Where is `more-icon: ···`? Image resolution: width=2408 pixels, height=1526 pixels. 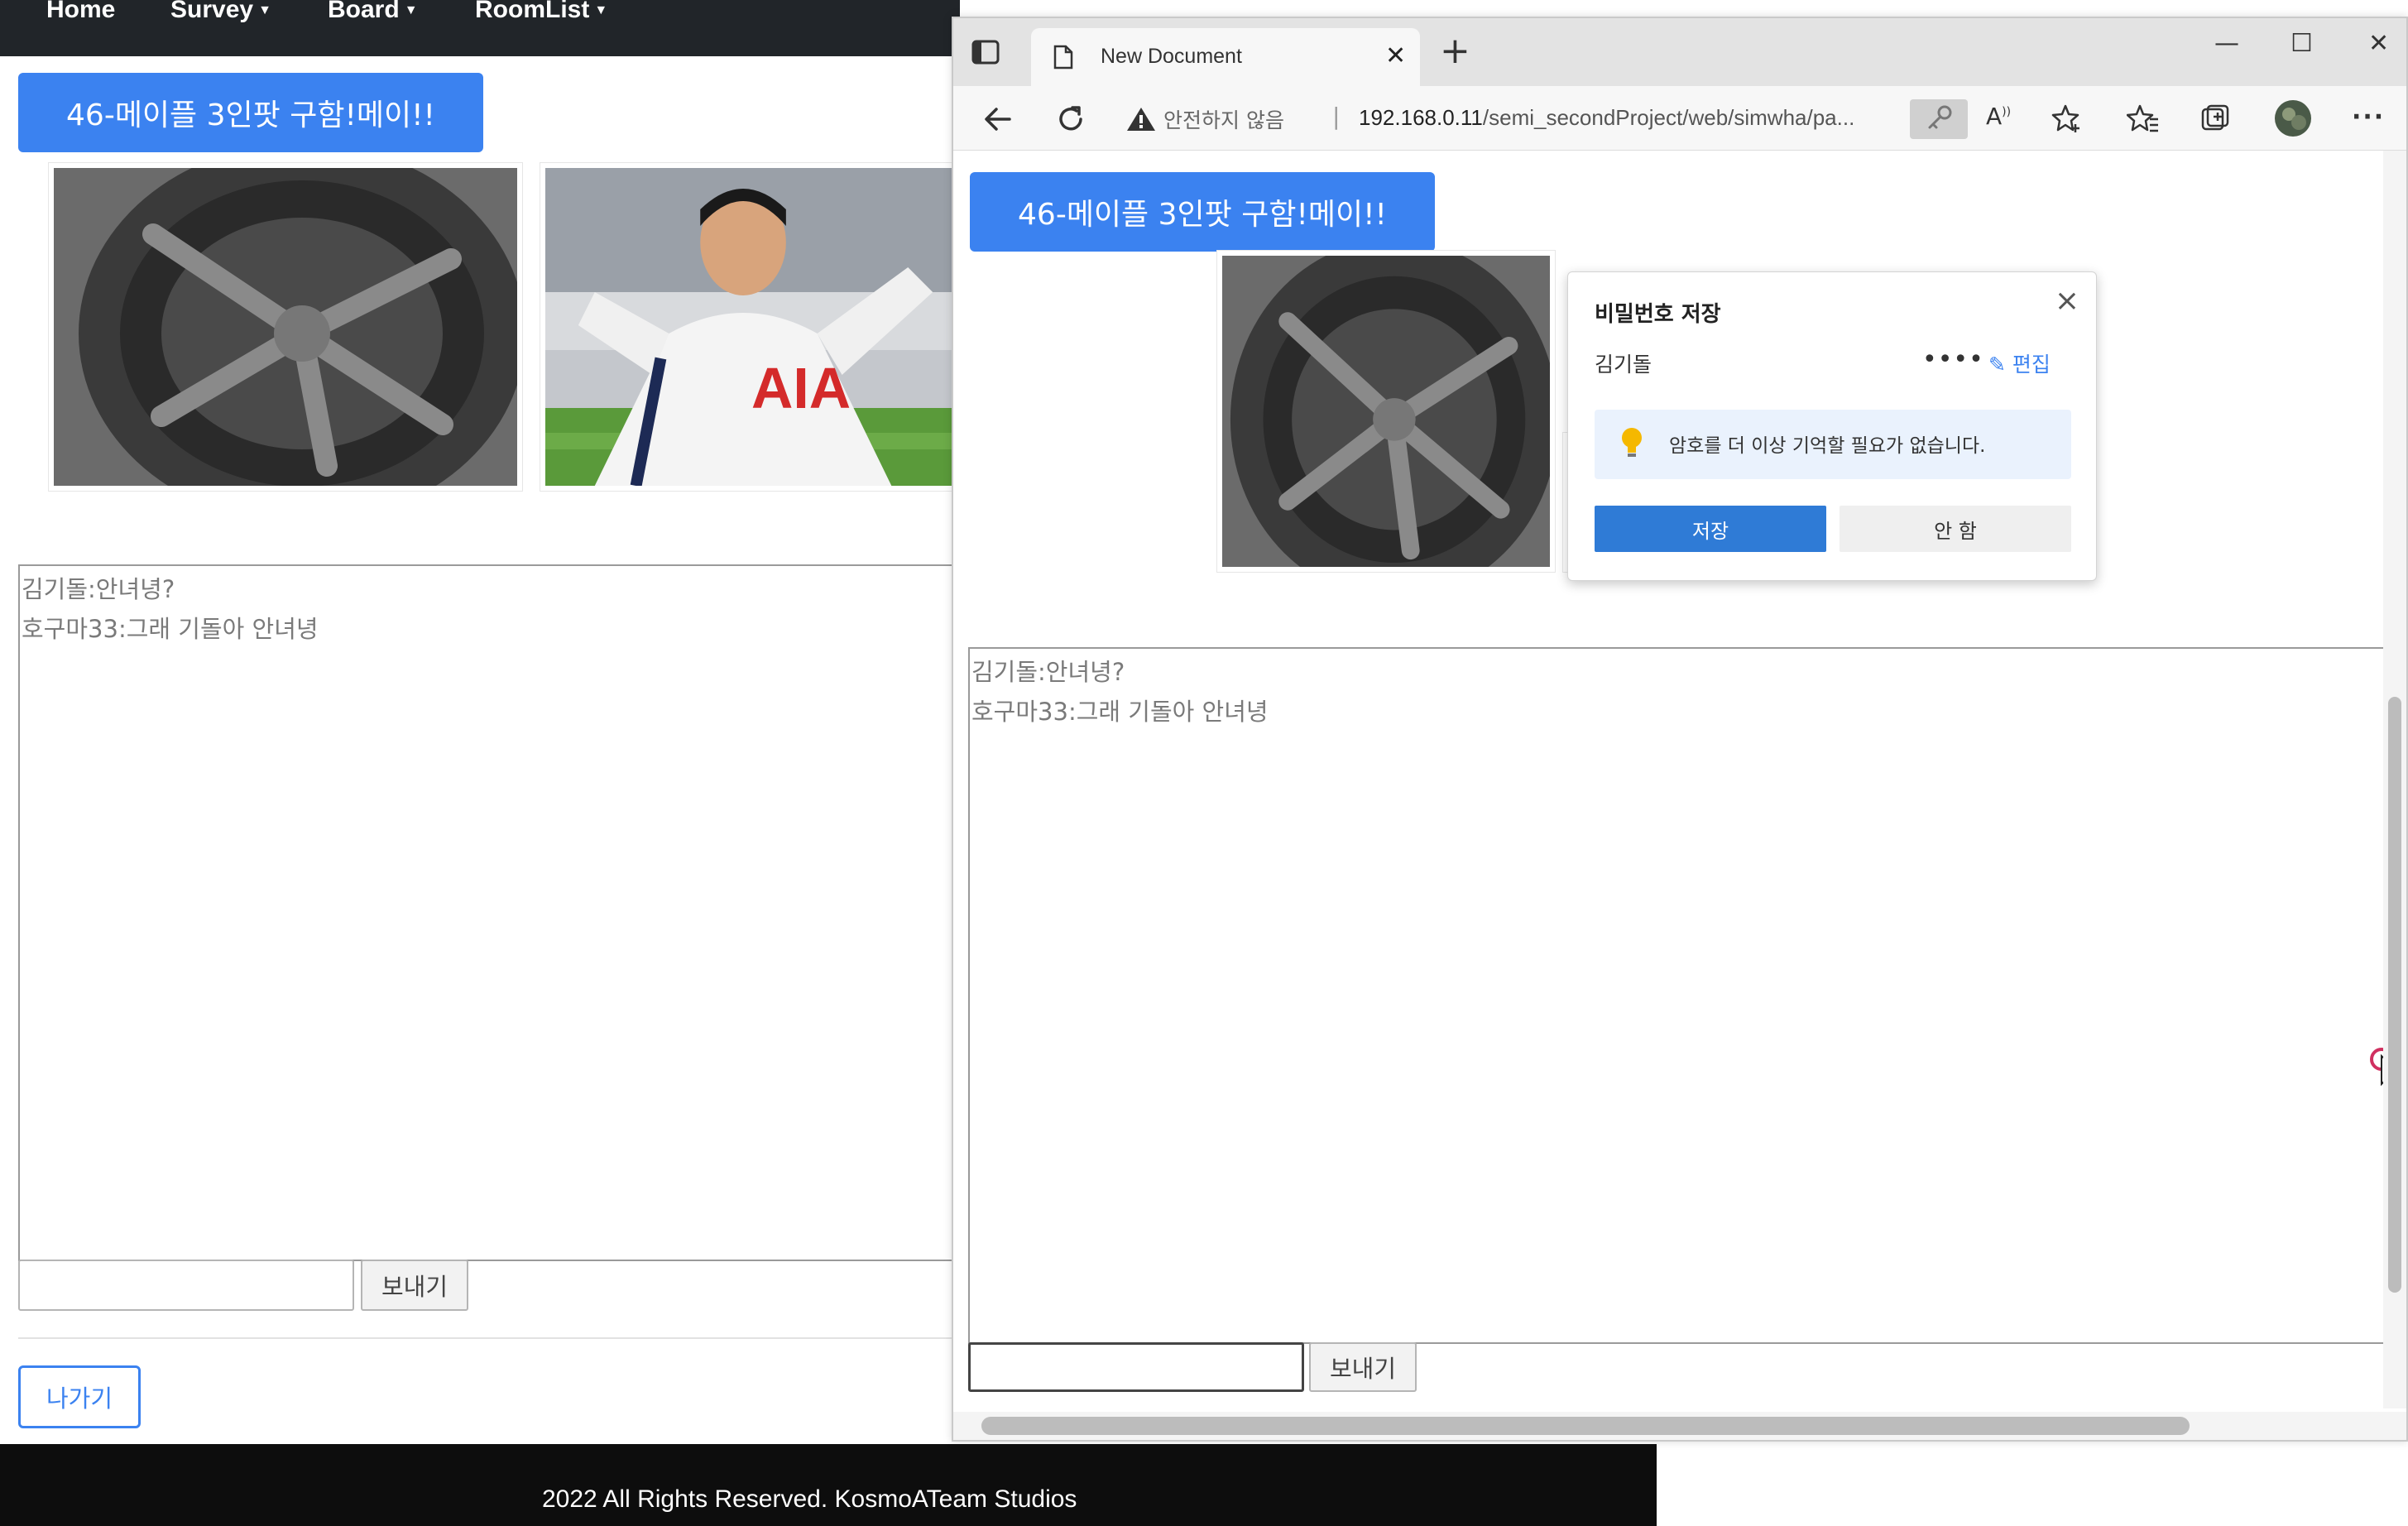 more-icon: ··· is located at coordinates (2368, 119).